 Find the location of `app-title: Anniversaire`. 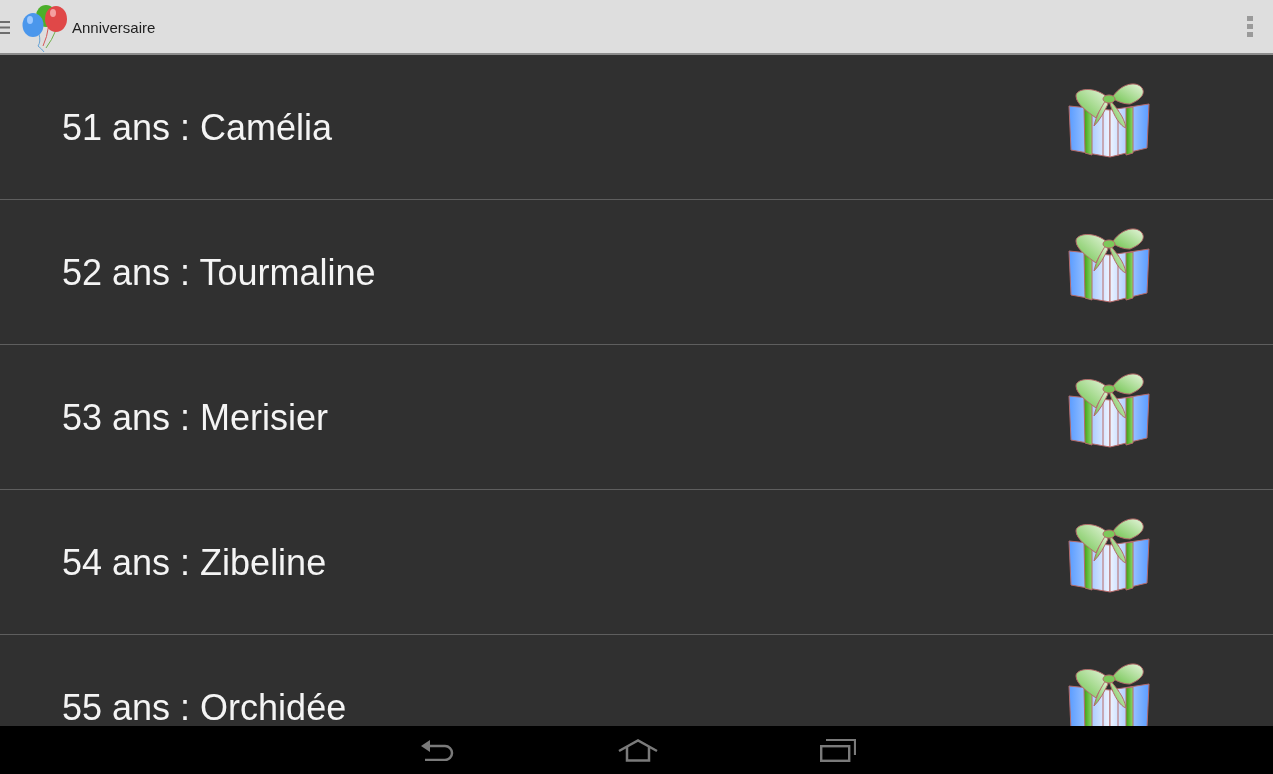

app-title: Anniversaire is located at coordinates (114, 27).